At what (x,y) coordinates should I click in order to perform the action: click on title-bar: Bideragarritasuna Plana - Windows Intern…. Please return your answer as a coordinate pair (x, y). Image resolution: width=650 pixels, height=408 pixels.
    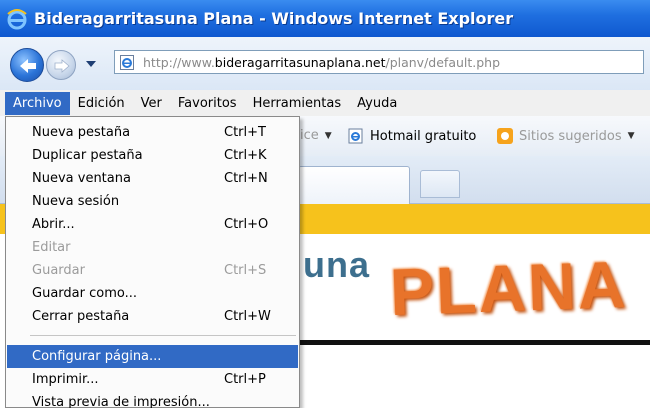
    Looking at the image, I should click on (325, 18).